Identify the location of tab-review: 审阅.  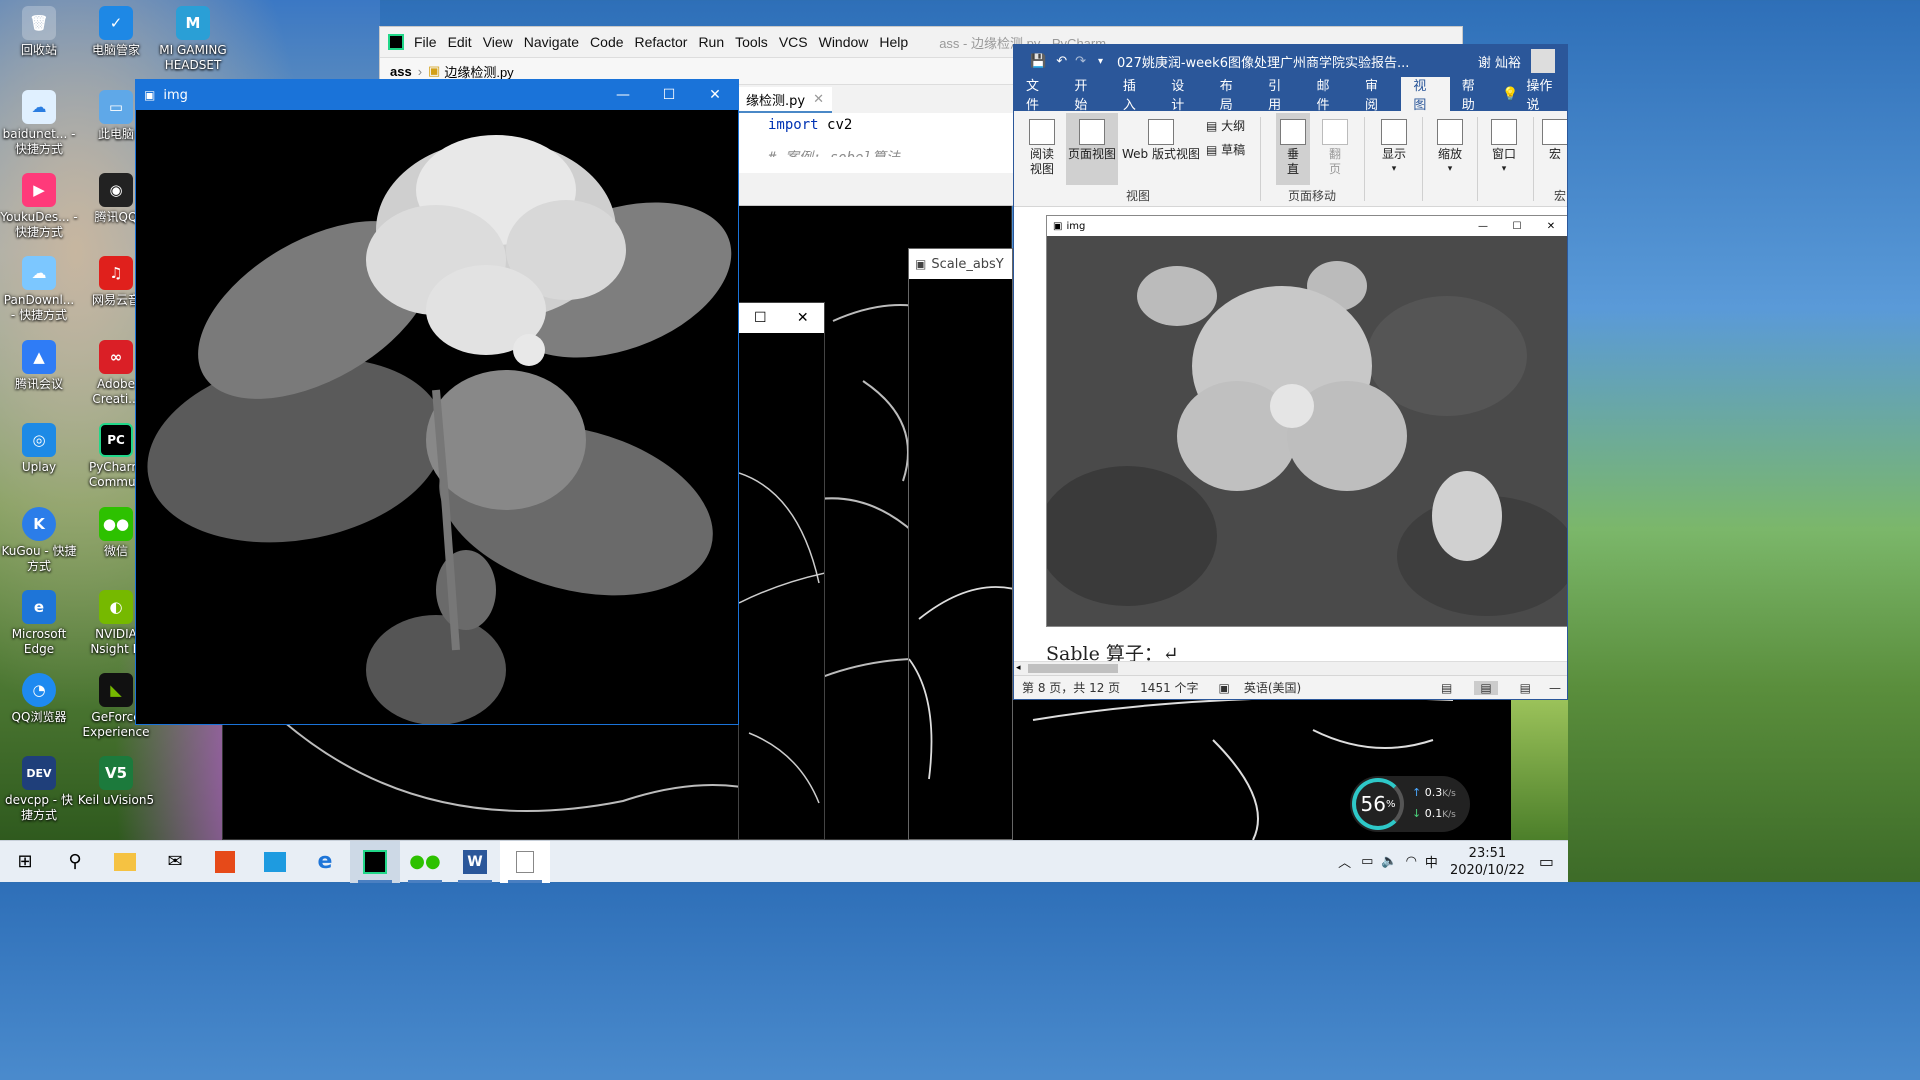
(1377, 95).